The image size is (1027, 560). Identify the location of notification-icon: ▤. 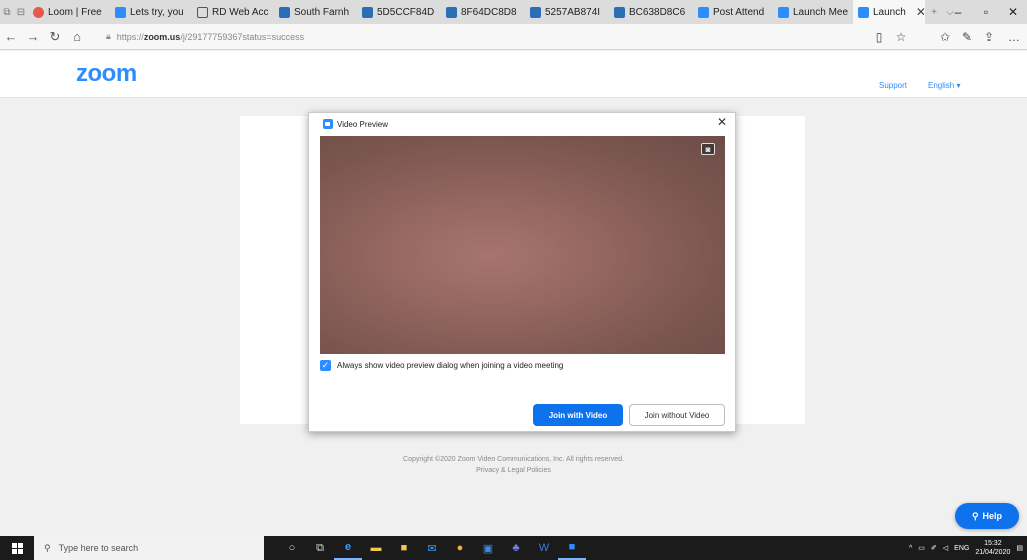
(1019, 548).